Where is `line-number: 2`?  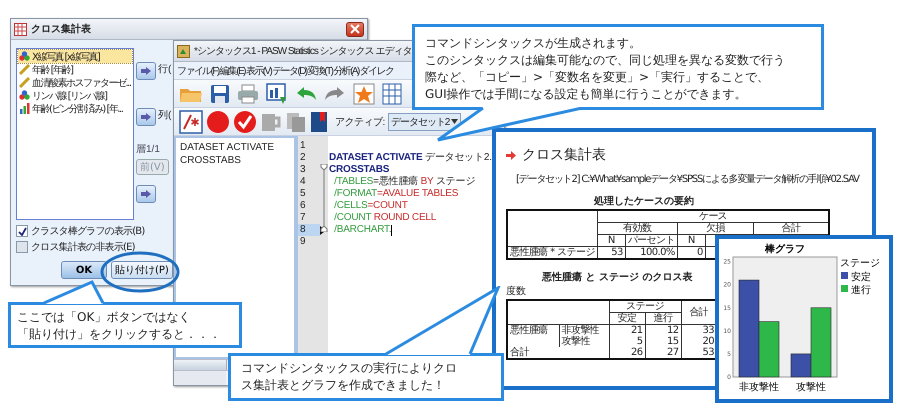
line-number: 2 is located at coordinates (303, 158).